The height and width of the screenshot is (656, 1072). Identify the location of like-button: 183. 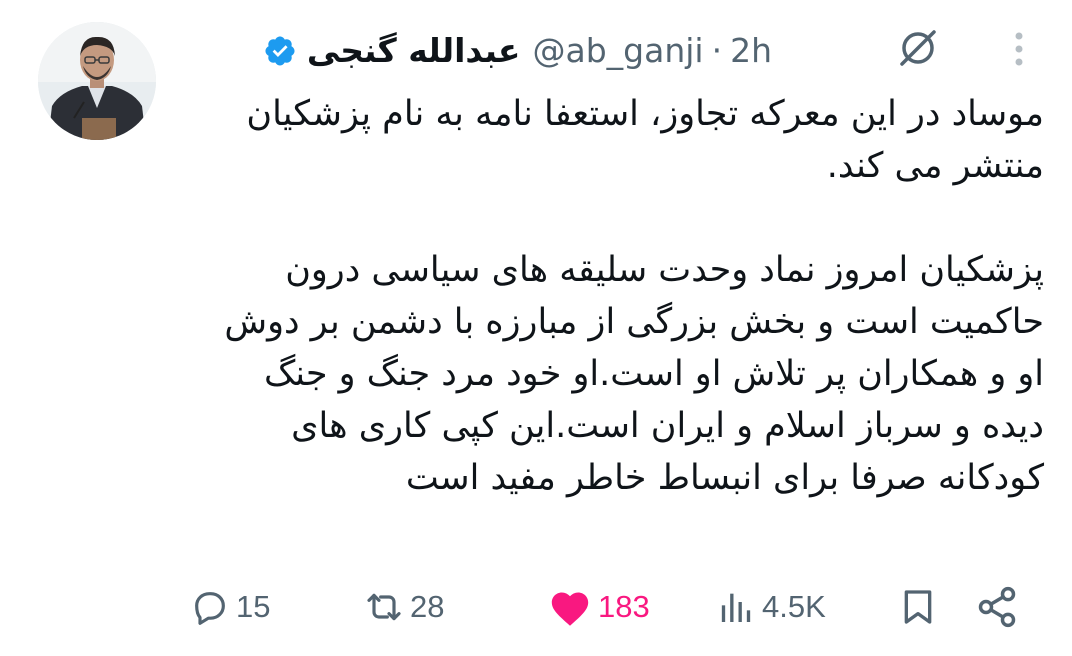
(599, 607).